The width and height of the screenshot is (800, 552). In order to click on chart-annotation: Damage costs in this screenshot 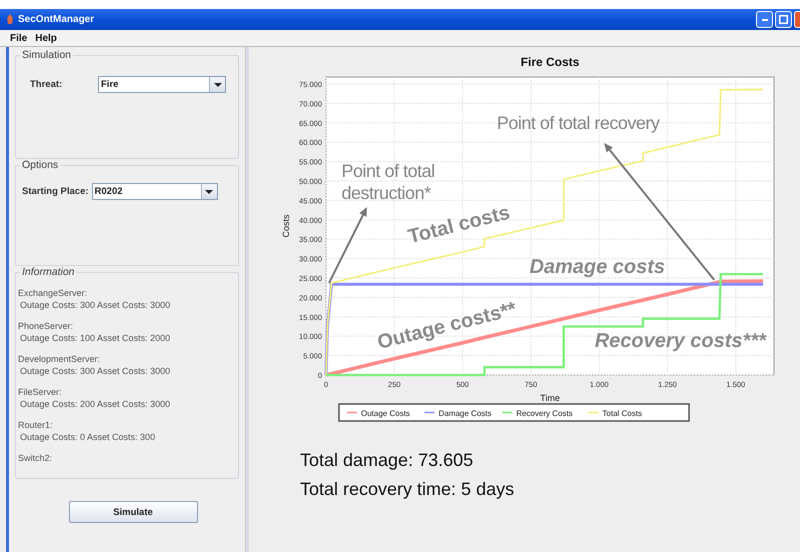, I will do `click(597, 267)`.